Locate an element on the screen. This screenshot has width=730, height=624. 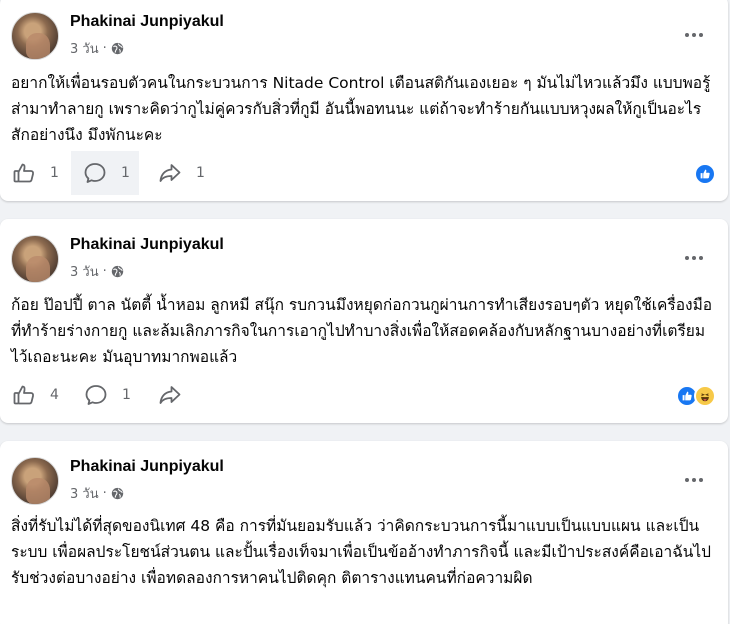
post-actions: 1 1 1 is located at coordinates (364, 173).